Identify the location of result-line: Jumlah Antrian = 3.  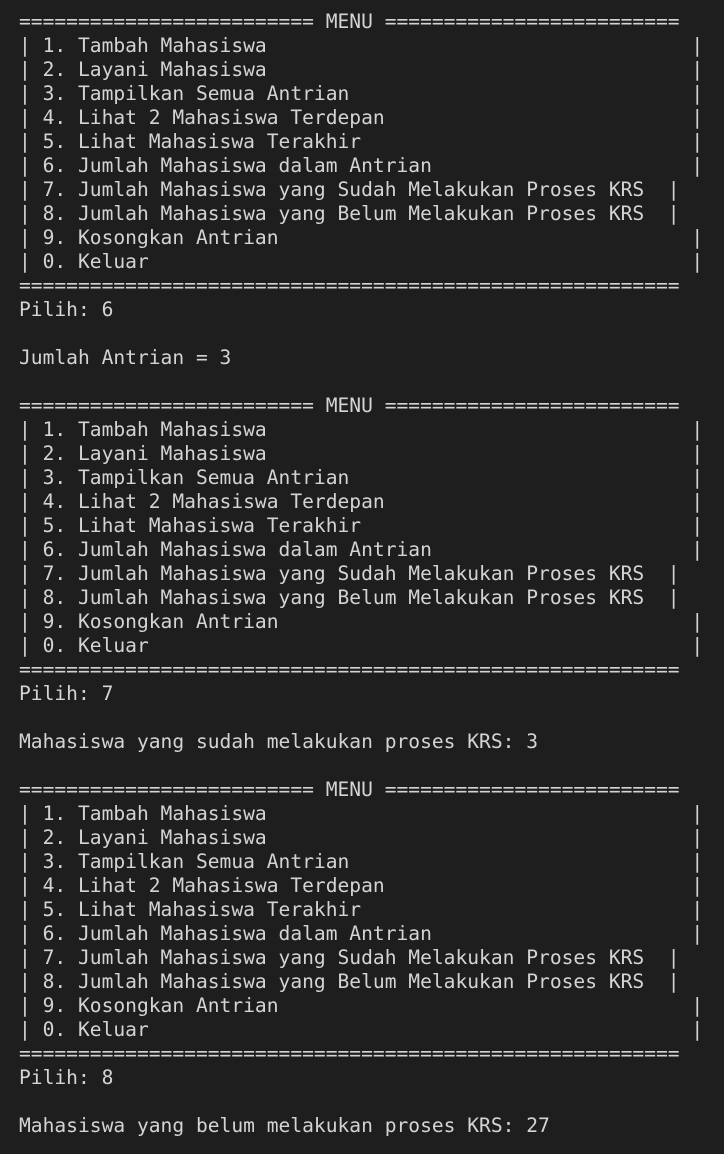
(125, 357).